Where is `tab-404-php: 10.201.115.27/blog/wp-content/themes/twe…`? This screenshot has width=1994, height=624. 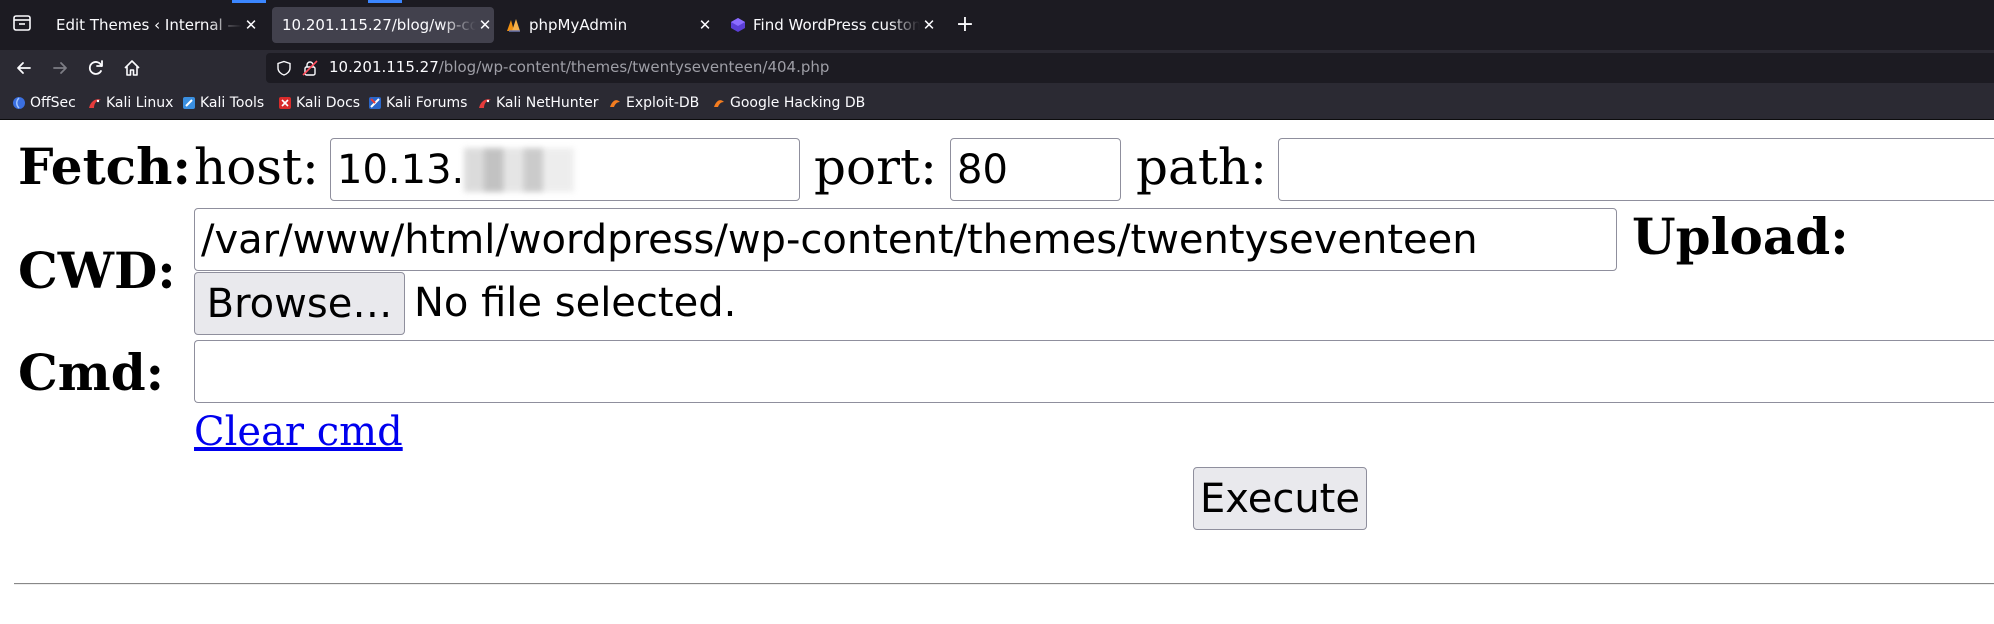
tab-404-php: 10.201.115.27/blog/wp-content/themes/twe… is located at coordinates (383, 25).